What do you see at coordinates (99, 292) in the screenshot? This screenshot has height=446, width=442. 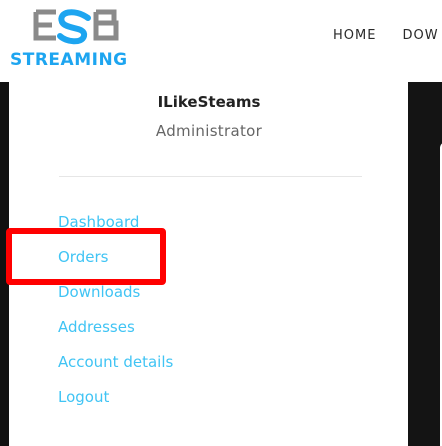 I see `downloads-link: Downloads` at bounding box center [99, 292].